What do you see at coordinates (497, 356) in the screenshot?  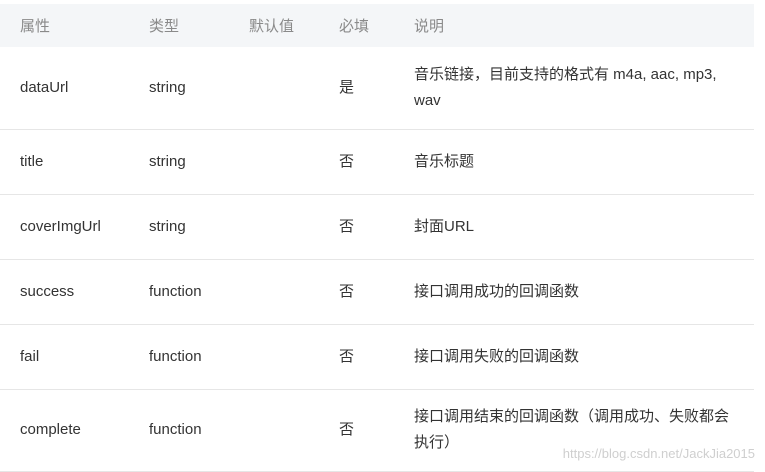 I see `cell-description: 接口调用失败的回调函数` at bounding box center [497, 356].